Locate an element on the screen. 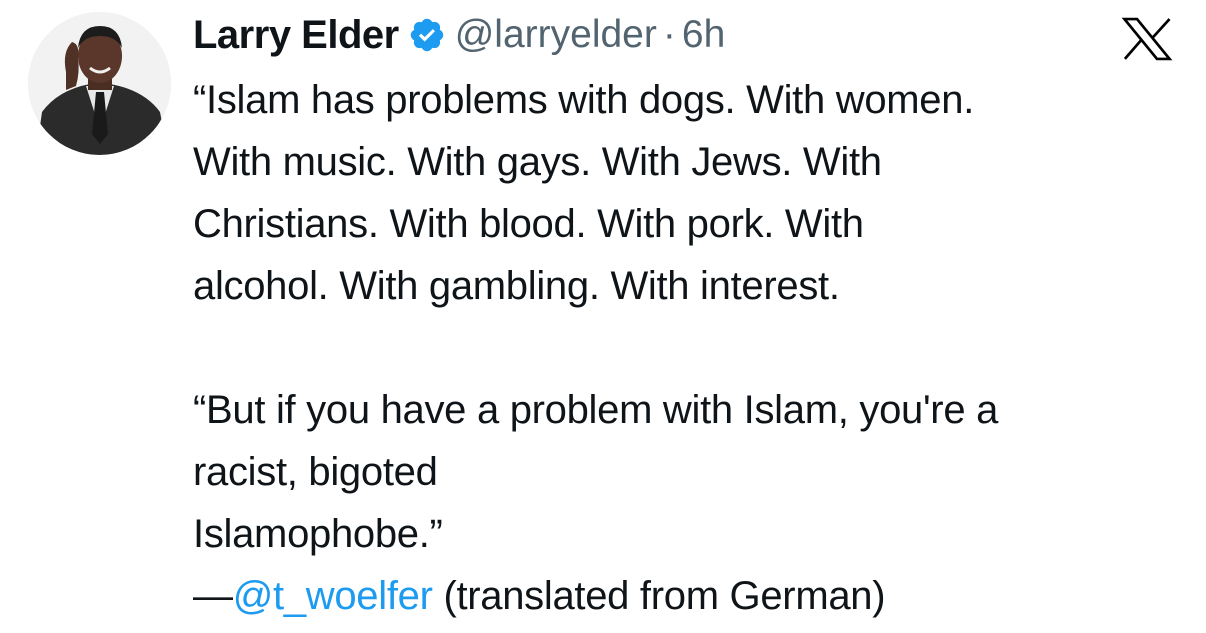  tweet-text-line: Islamophobe.” is located at coordinates (318, 534).